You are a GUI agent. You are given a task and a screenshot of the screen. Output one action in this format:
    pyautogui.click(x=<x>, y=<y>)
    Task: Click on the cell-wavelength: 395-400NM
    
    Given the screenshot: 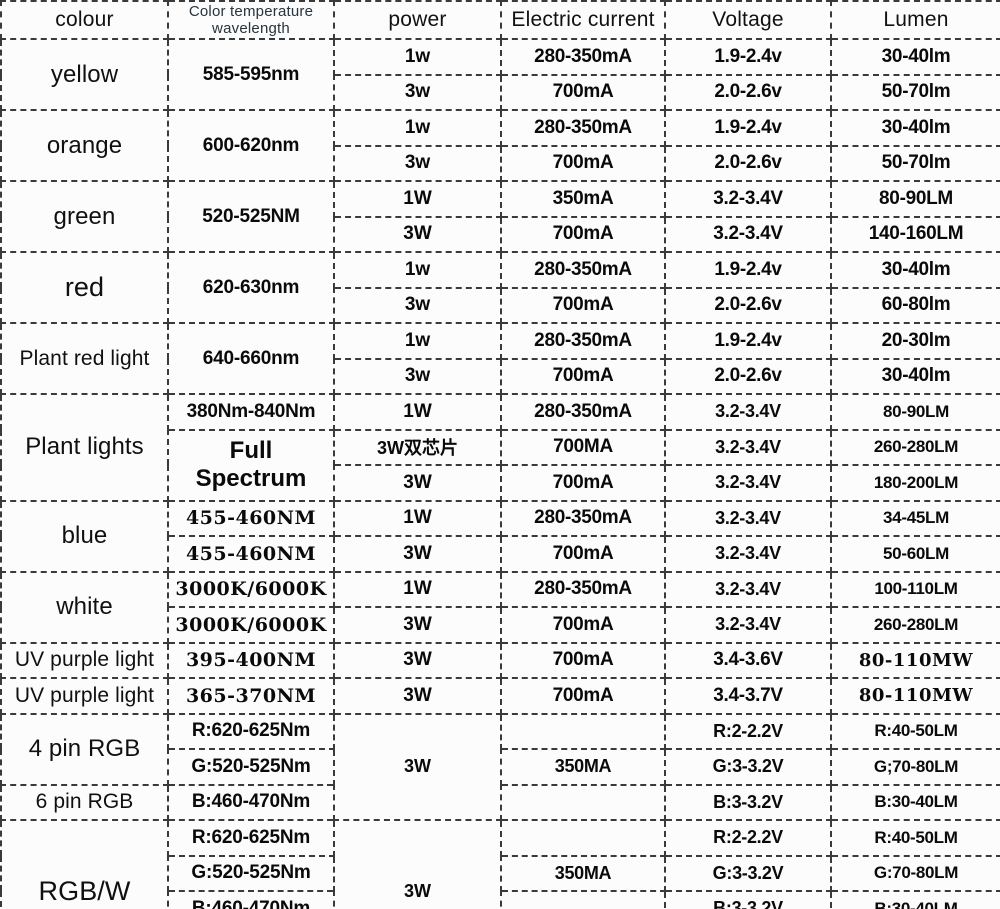 What is the action you would take?
    pyautogui.click(x=251, y=660)
    